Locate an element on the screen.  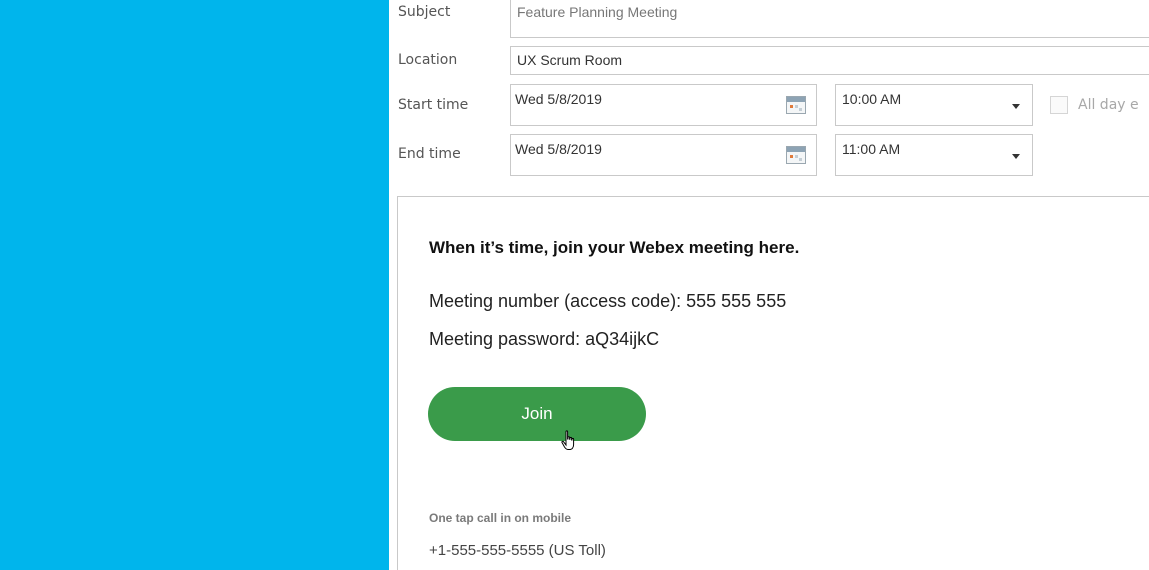
subject-input: Feature Planning Meeting is located at coordinates (829, 19).